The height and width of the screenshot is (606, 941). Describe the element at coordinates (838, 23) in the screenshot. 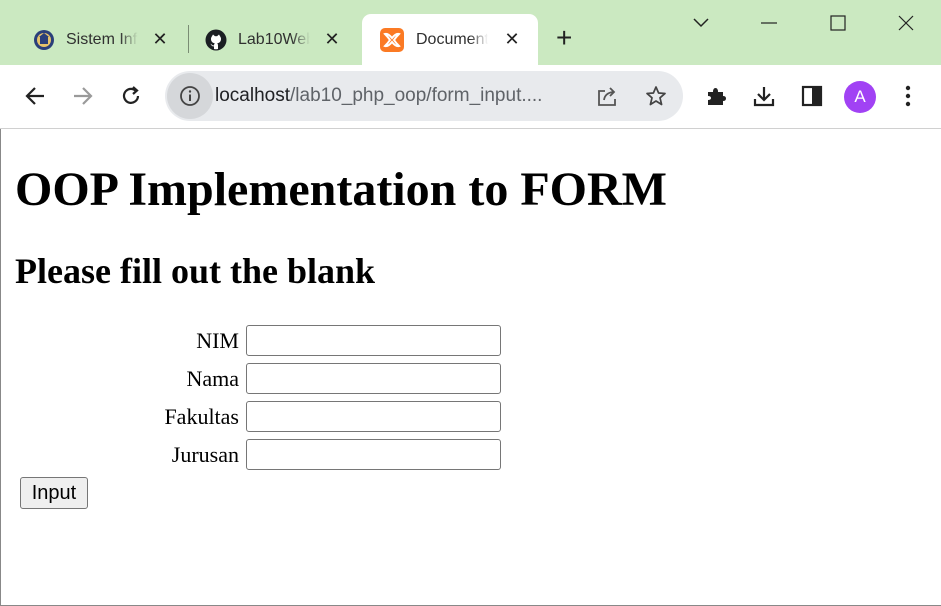

I see `maximize-icon` at that location.